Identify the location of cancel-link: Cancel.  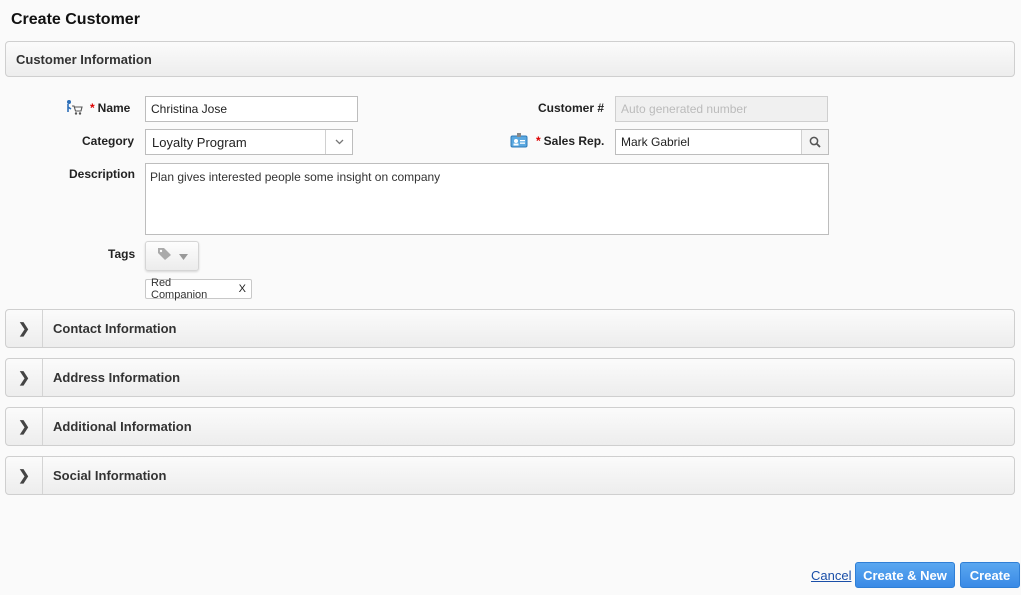
(831, 575).